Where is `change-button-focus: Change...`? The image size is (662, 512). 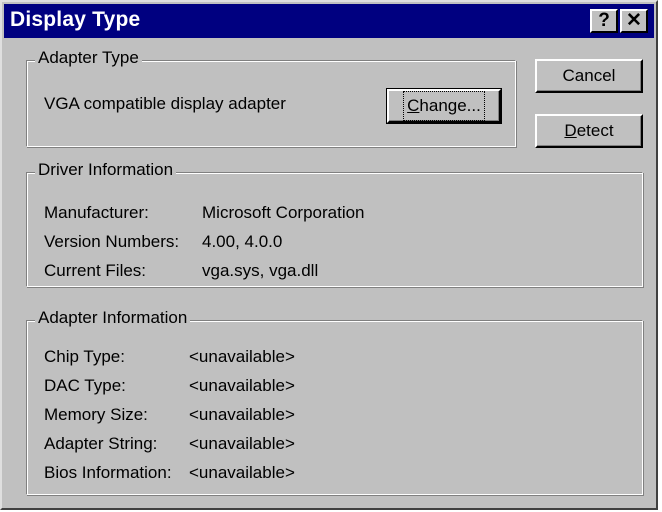 change-button-focus: Change... is located at coordinates (444, 106).